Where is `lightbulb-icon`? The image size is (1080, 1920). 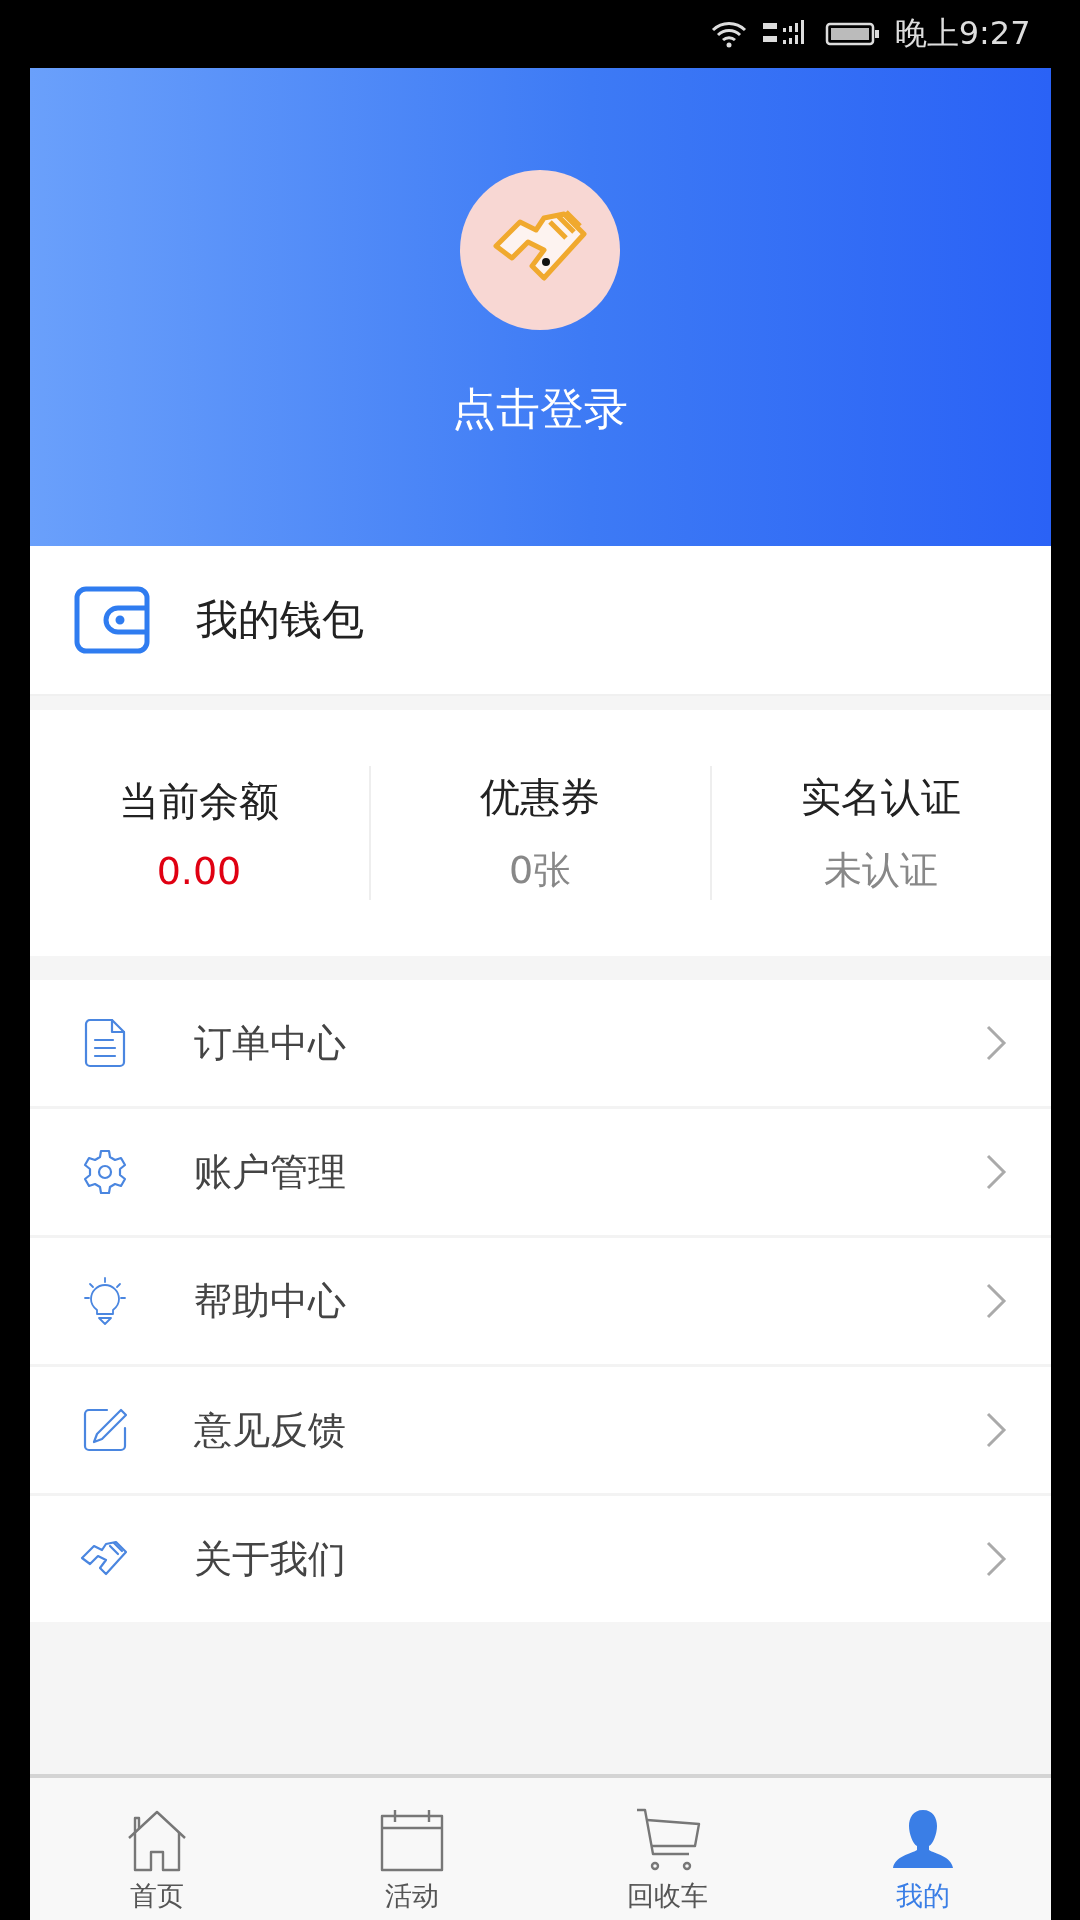
lightbulb-icon is located at coordinates (104, 1301).